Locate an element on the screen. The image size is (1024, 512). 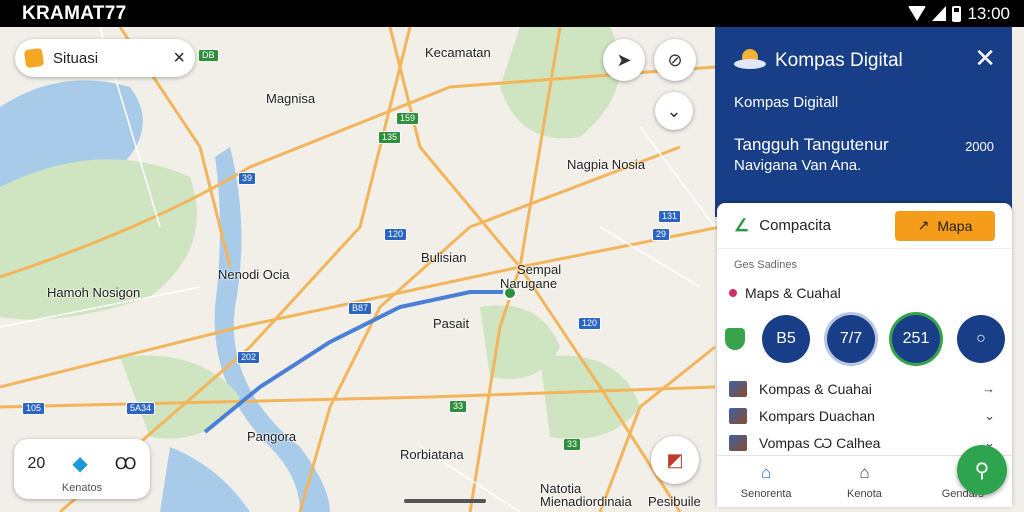
sheet-title-group: ∠ Compacita is located at coordinates (782, 226).